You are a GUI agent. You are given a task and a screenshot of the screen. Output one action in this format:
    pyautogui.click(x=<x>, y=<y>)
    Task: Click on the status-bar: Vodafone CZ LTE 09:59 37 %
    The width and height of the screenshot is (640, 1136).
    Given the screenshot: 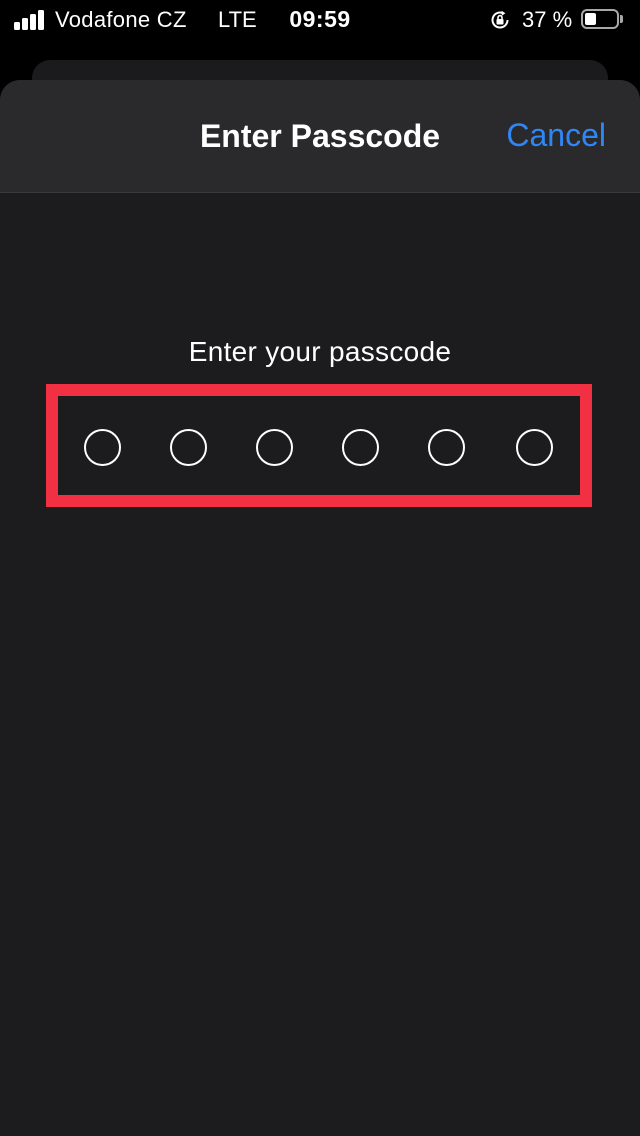 What is the action you would take?
    pyautogui.click(x=320, y=20)
    